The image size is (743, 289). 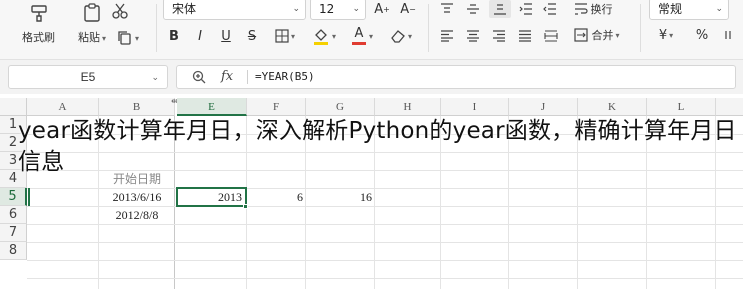 I want to click on currency-symbol: ¥, so click(x=663, y=35).